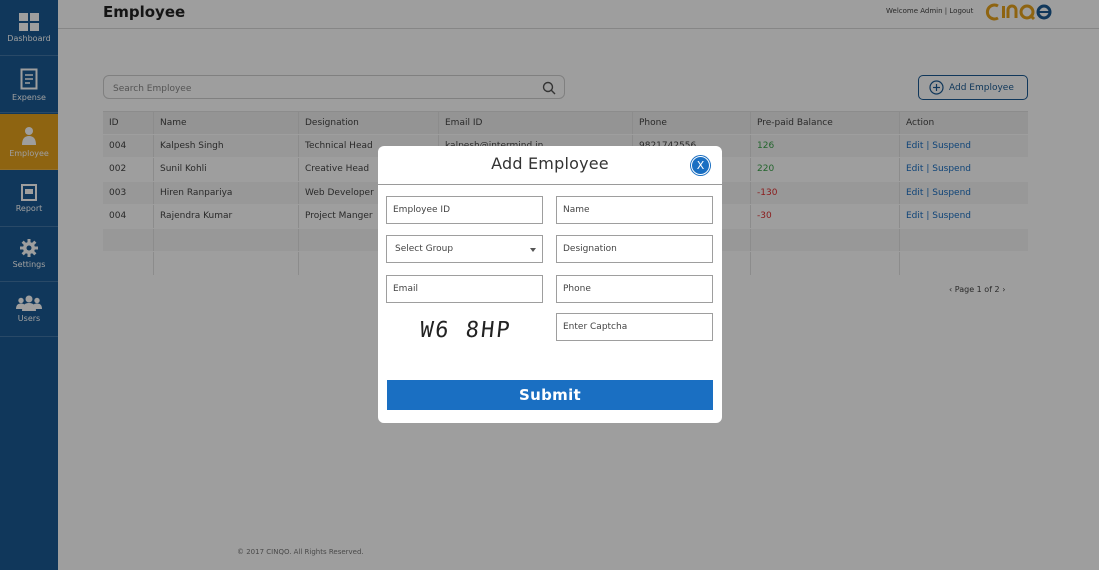 Image resolution: width=1099 pixels, height=570 pixels. I want to click on phone-input, so click(634, 289).